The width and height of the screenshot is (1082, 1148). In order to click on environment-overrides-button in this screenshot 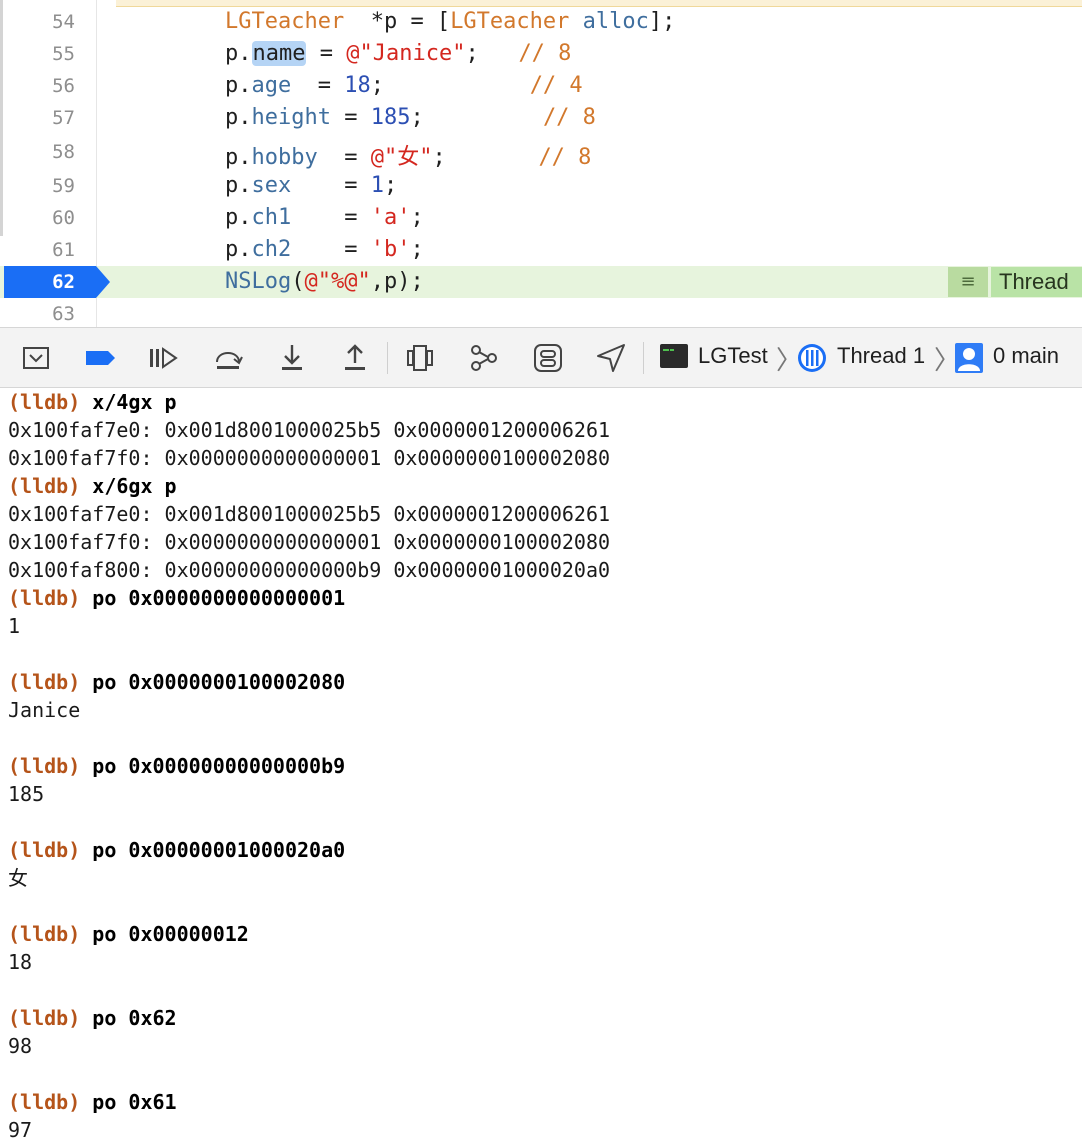, I will do `click(548, 358)`.